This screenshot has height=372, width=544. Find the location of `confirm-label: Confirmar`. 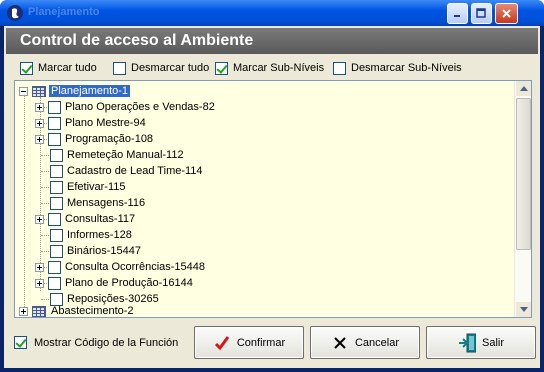

confirm-label: Confirmar is located at coordinates (261, 342).